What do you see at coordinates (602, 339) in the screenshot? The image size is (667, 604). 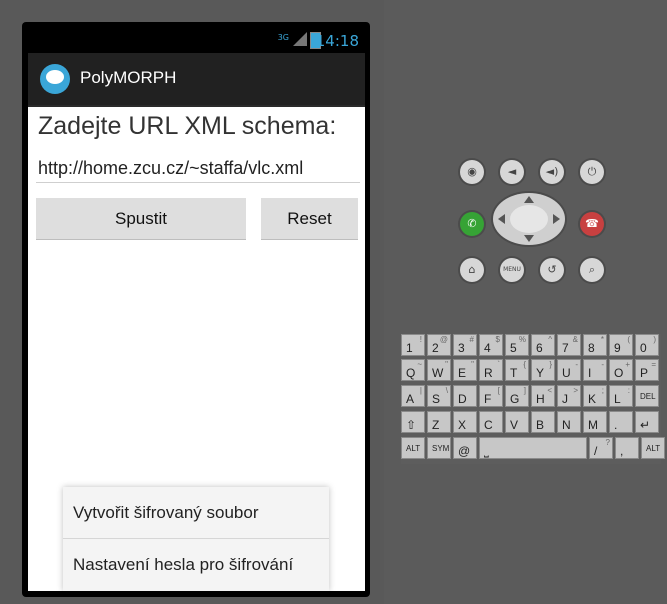 I see `key-alt-label: *` at bounding box center [602, 339].